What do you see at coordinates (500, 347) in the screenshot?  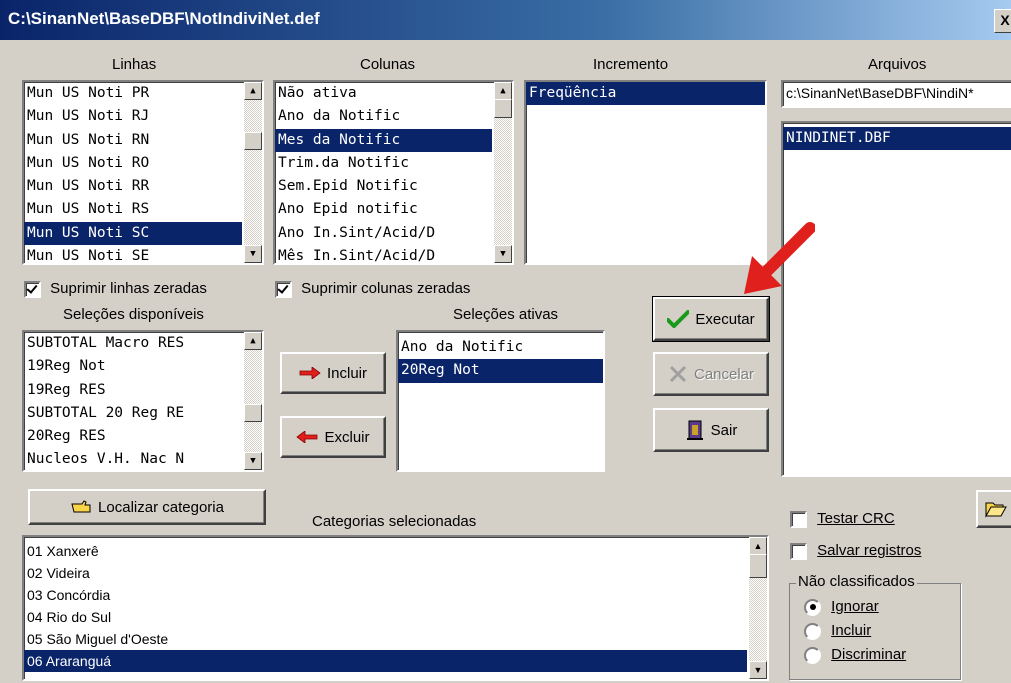 I see `selecoes-ativas-item: Ano da Notific` at bounding box center [500, 347].